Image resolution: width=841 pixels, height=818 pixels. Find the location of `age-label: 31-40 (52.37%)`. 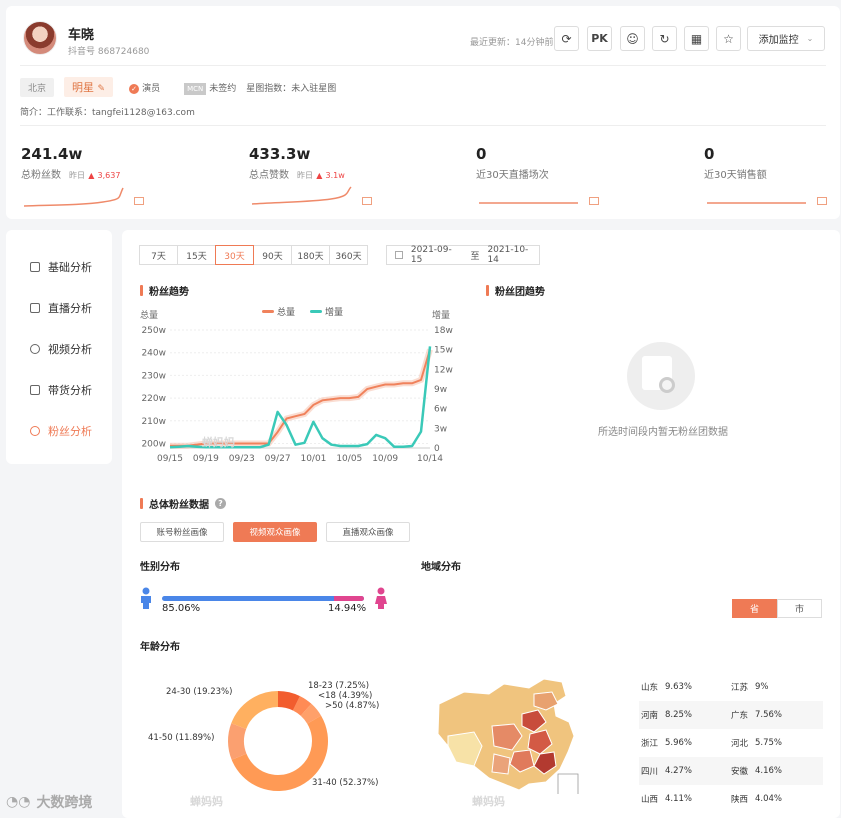

age-label: 31-40 (52.37%) is located at coordinates (345, 783).